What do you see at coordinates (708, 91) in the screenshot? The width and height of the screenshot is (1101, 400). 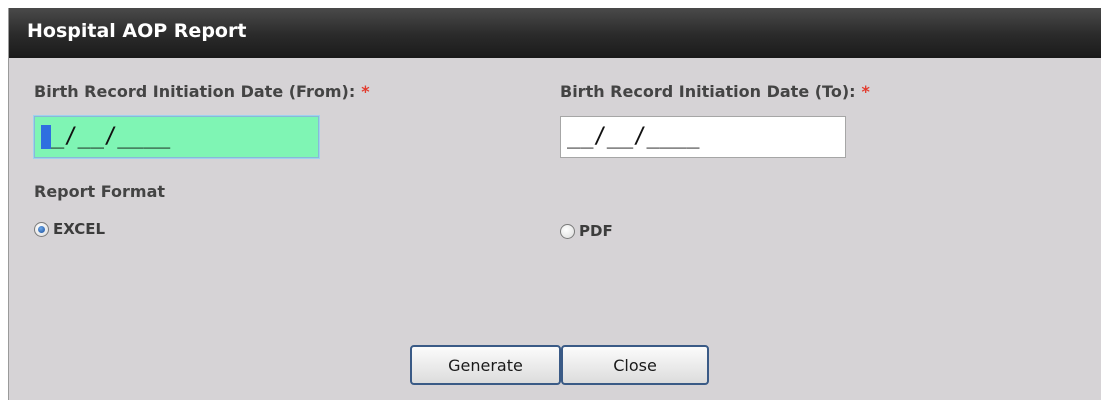 I see `to-date-label-text: Birth Record Initiation Date (To):` at bounding box center [708, 91].